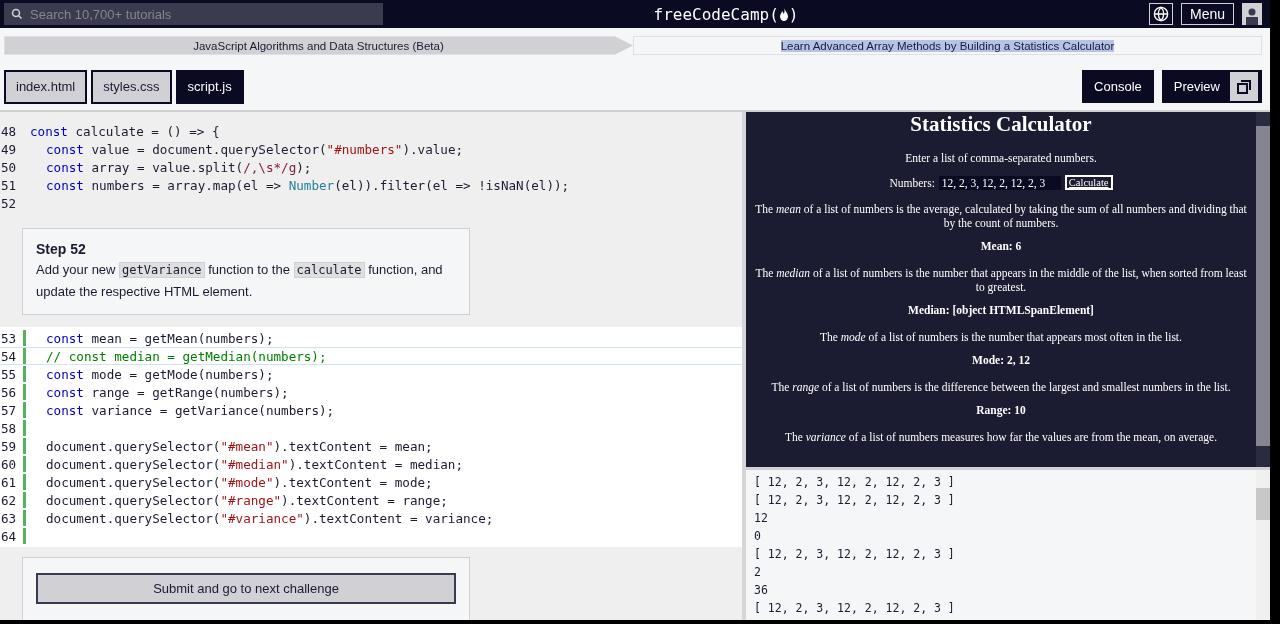 This screenshot has height=624, width=1280. What do you see at coordinates (1207, 14) in the screenshot?
I see `menu-button: Menu` at bounding box center [1207, 14].